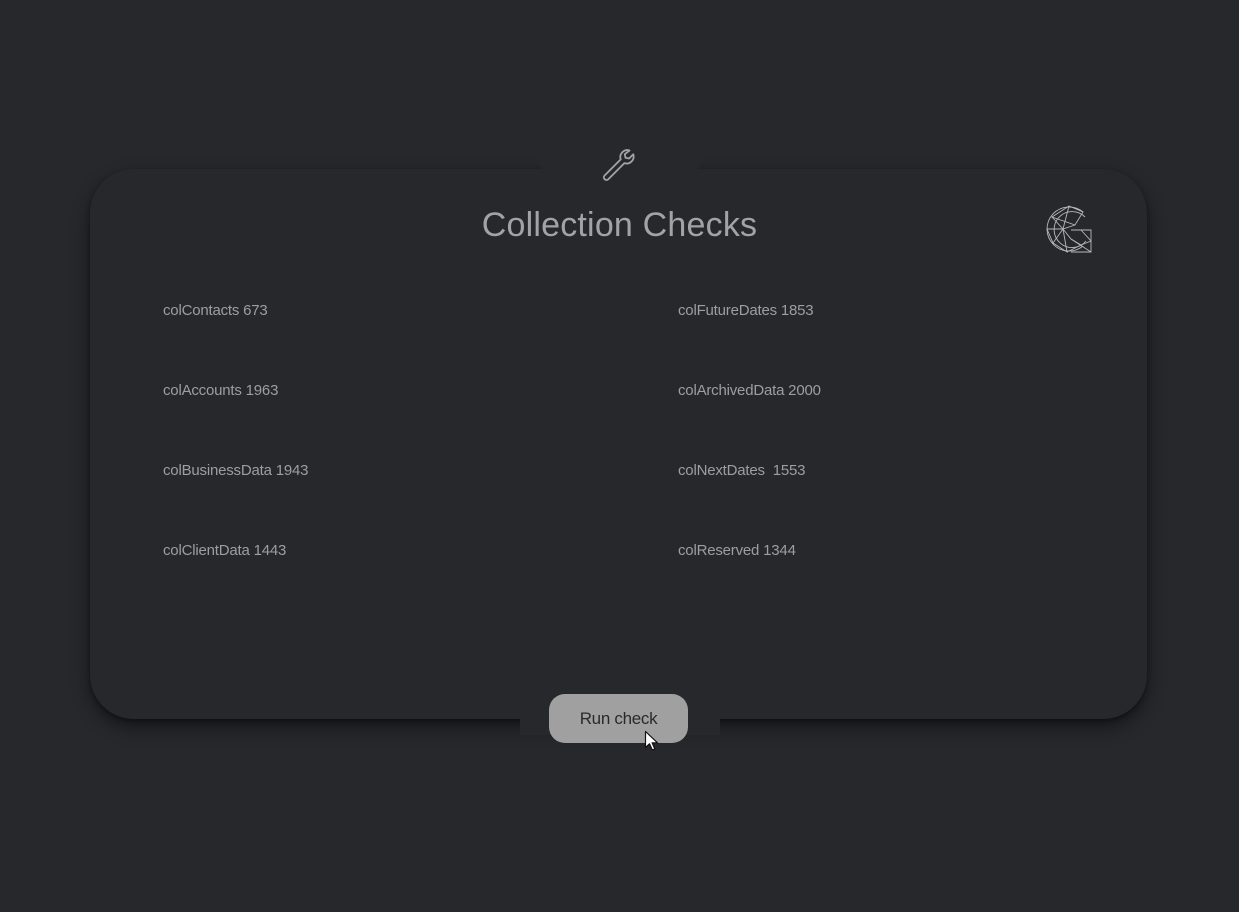 The width and height of the screenshot is (1239, 912). I want to click on collection-item: colContacts 673, so click(215, 310).